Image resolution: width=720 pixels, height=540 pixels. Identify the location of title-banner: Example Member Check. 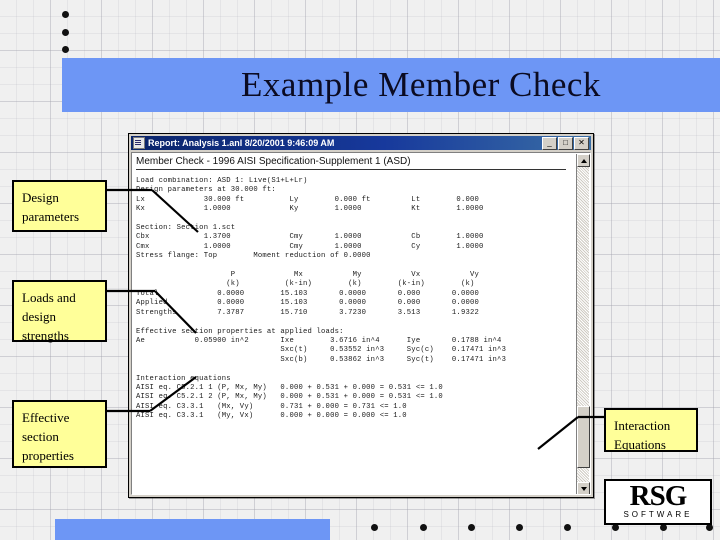
(391, 85).